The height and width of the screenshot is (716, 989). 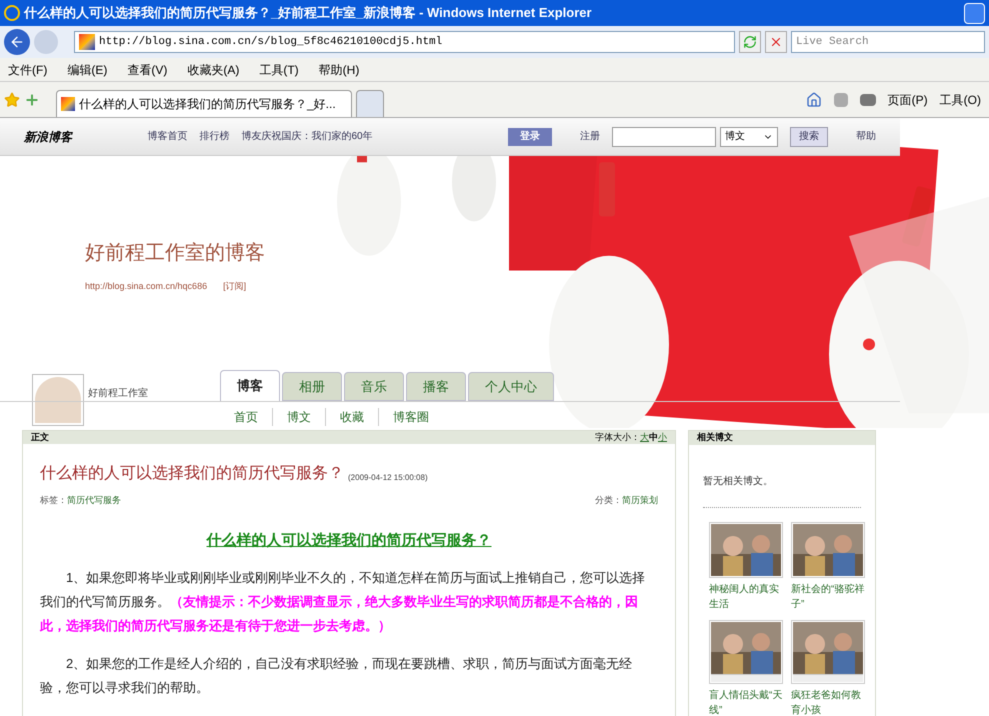 I want to click on panel-title: 相关博文, so click(x=715, y=437).